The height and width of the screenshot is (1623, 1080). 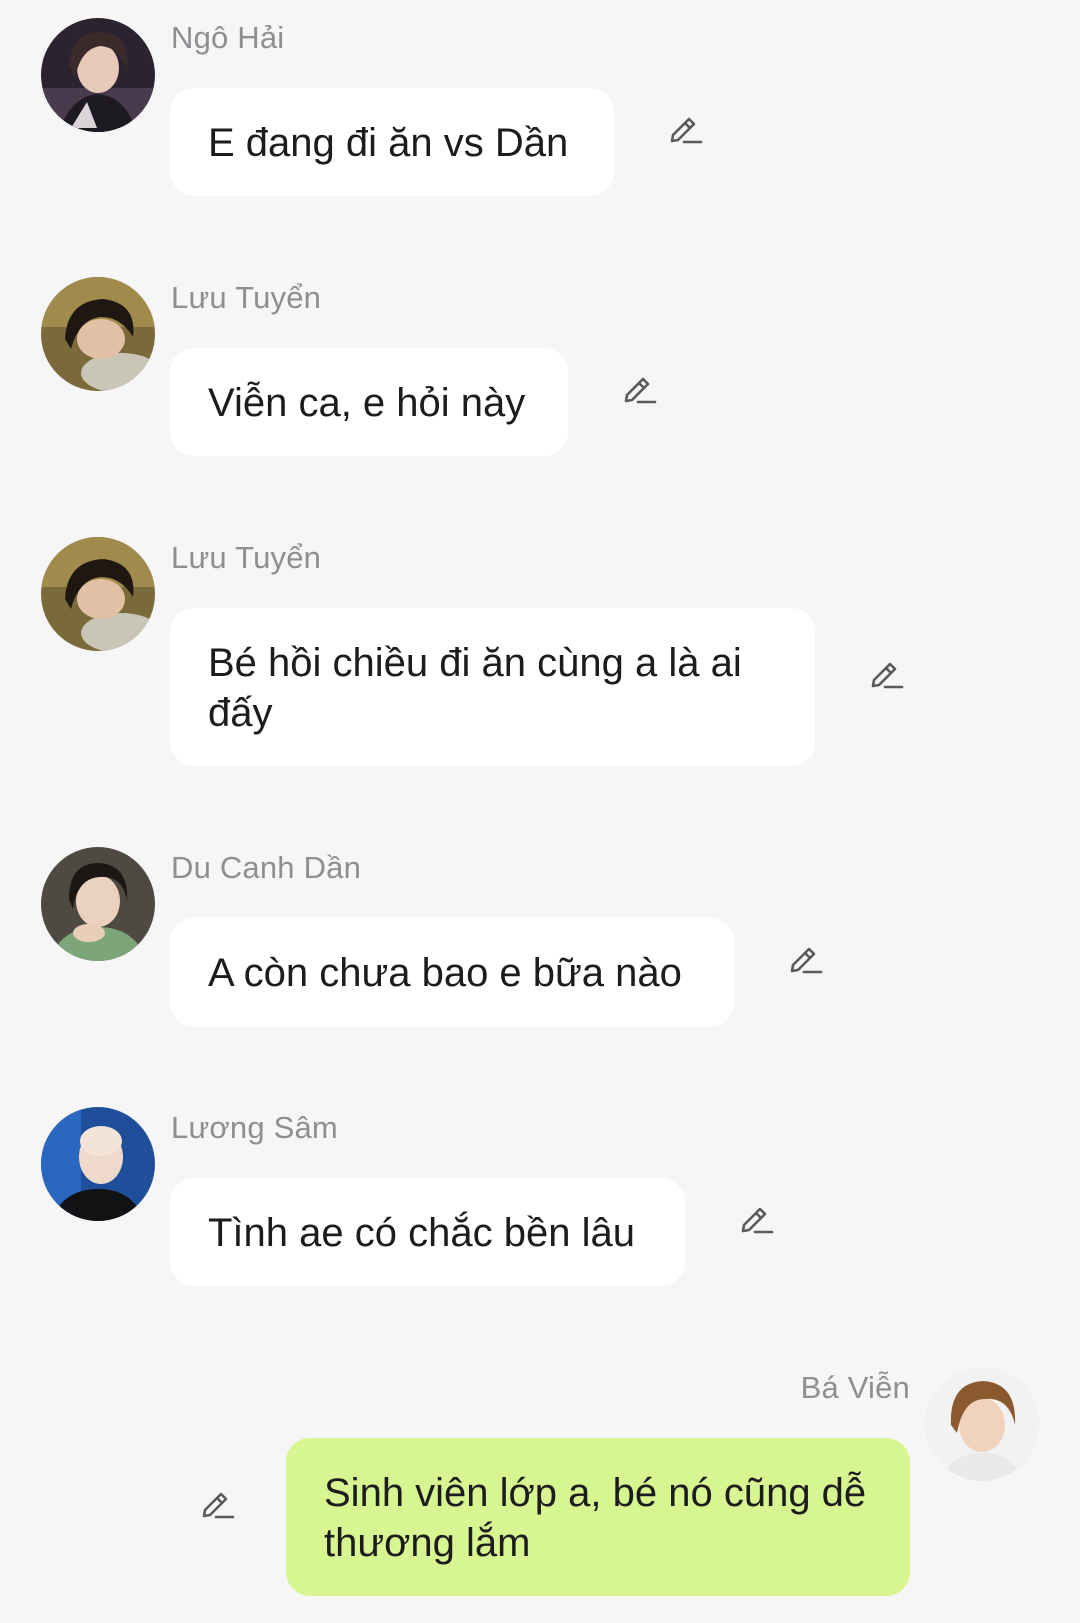 What do you see at coordinates (98, 904) in the screenshot?
I see `avatar-du-canh-dan` at bounding box center [98, 904].